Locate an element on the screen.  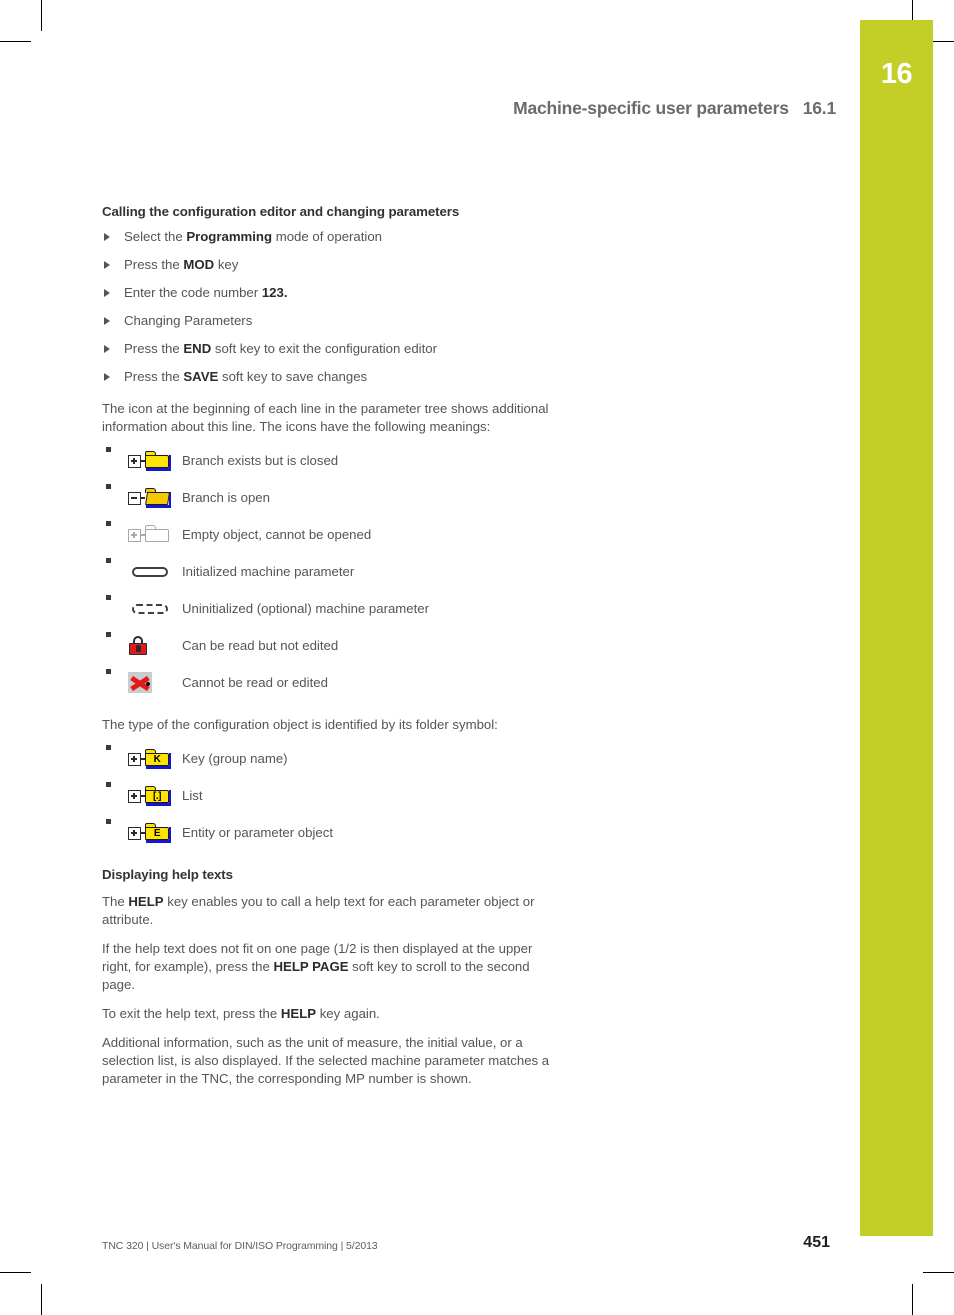
step-item: Press the SAVE soft key to save changes is located at coordinates (332, 377).